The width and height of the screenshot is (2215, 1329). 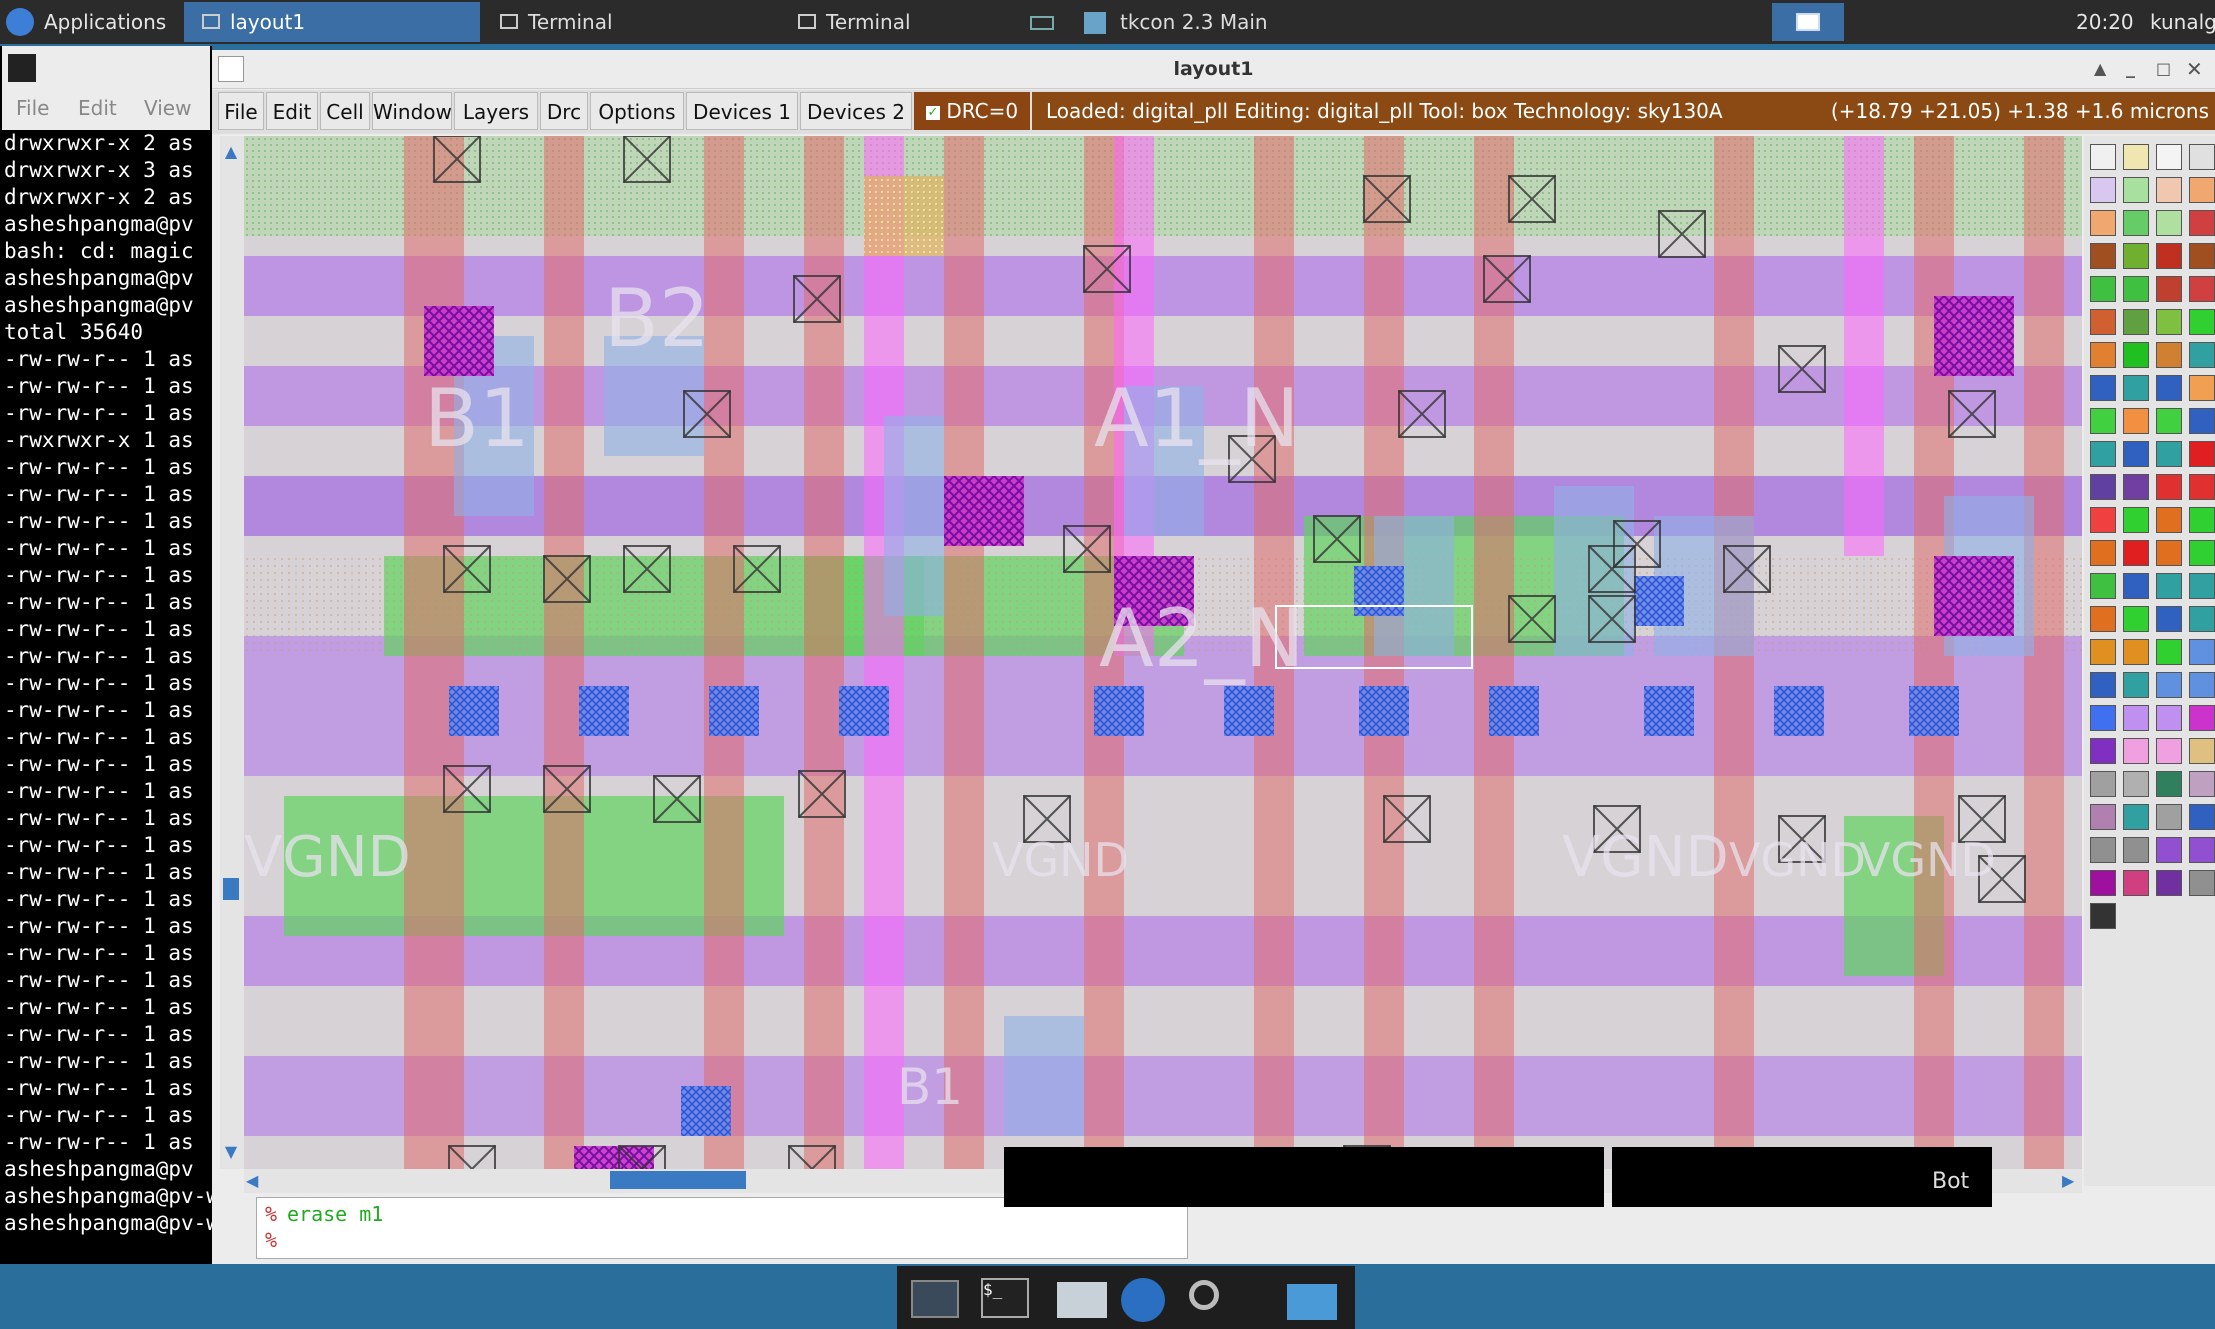 What do you see at coordinates (2100, 69) in the screenshot?
I see `window-up-icon: ▲` at bounding box center [2100, 69].